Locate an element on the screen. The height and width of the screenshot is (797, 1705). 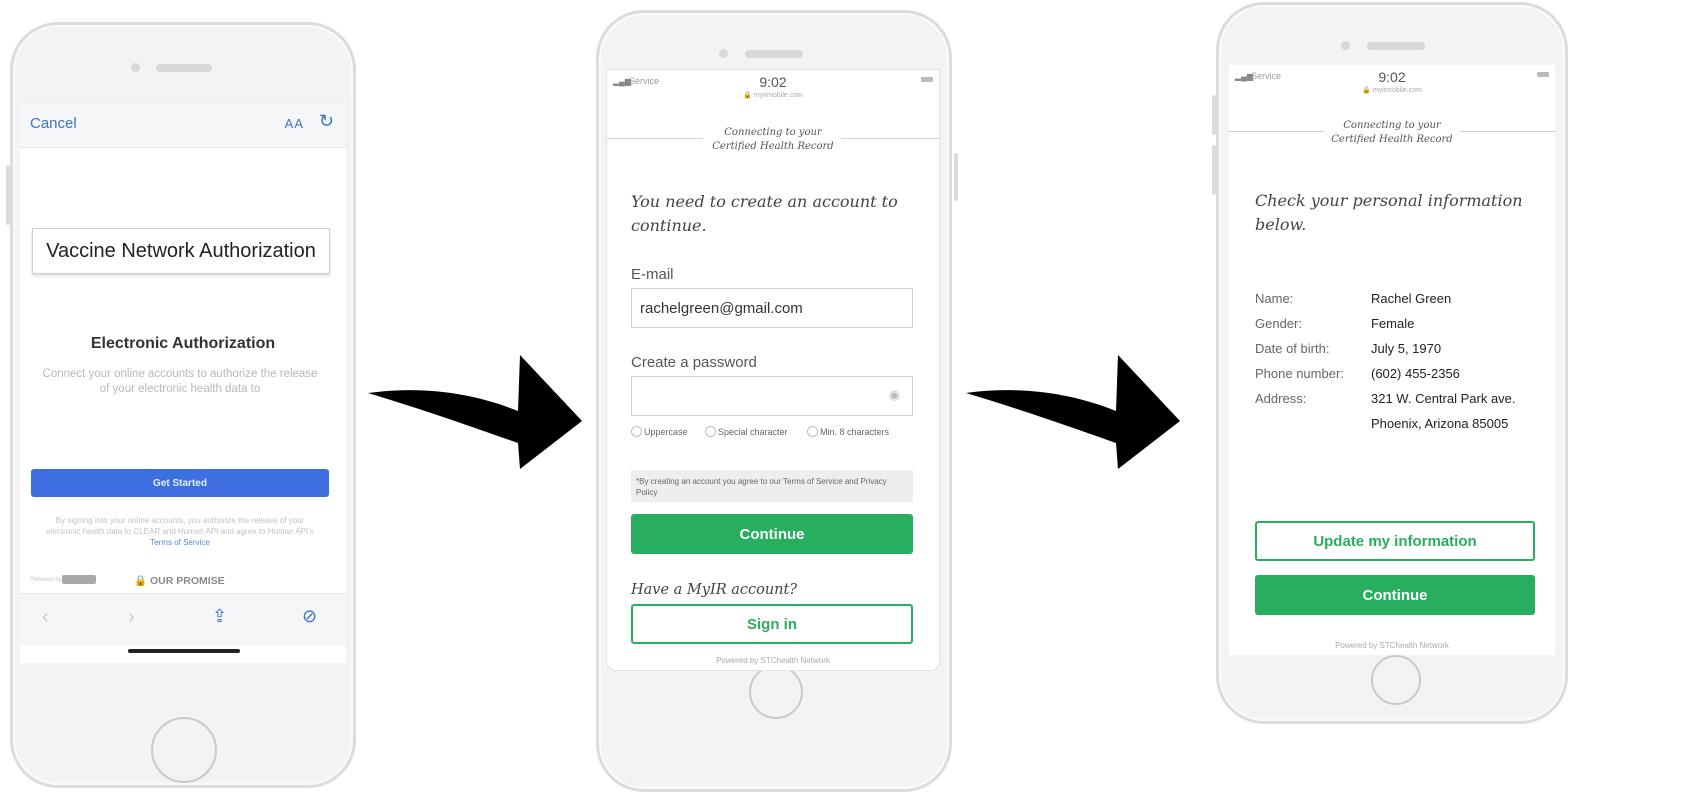
info-value-address-line2: Phoenix, Arizona 85005 is located at coordinates (1440, 423).